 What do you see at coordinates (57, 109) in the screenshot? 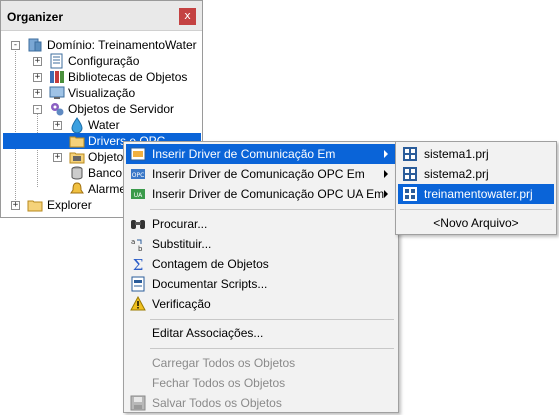
I see `gears-icon` at bounding box center [57, 109].